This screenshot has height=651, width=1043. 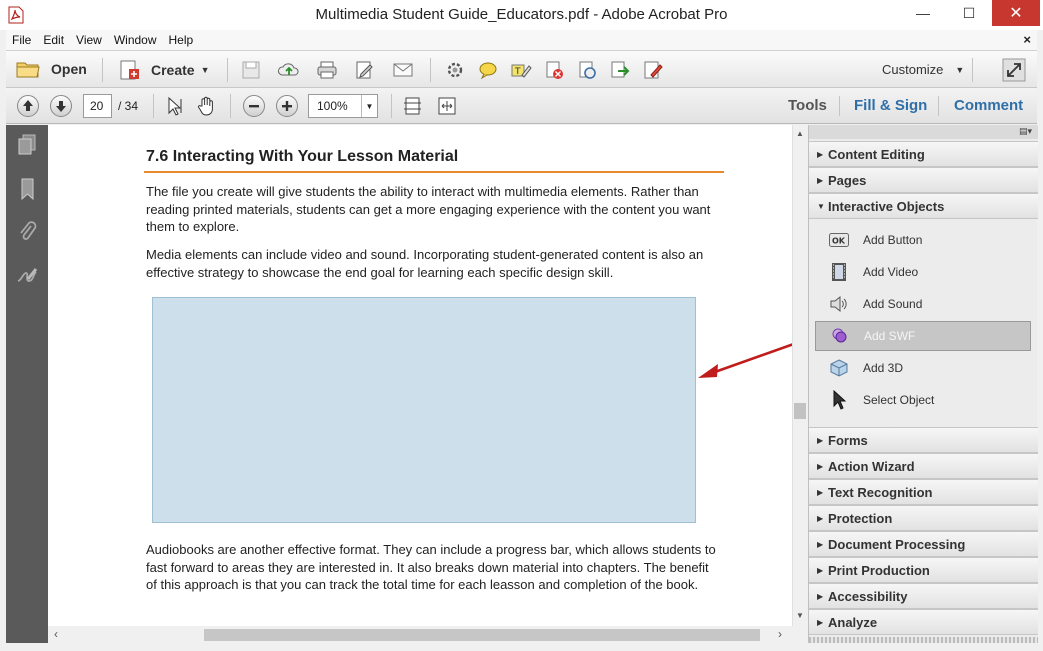 I want to click on tool-label: Add SWF, so click(x=890, y=336).